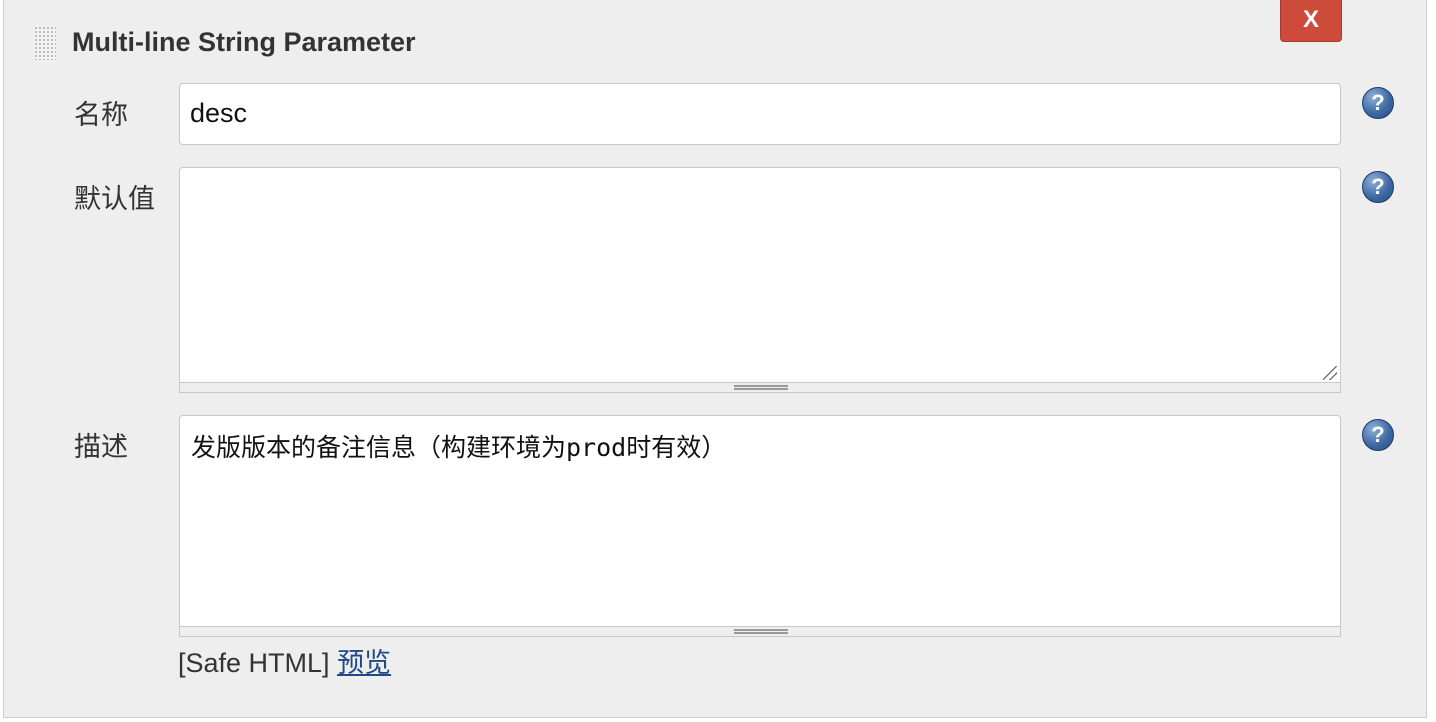  I want to click on name-input: desc, so click(760, 114).